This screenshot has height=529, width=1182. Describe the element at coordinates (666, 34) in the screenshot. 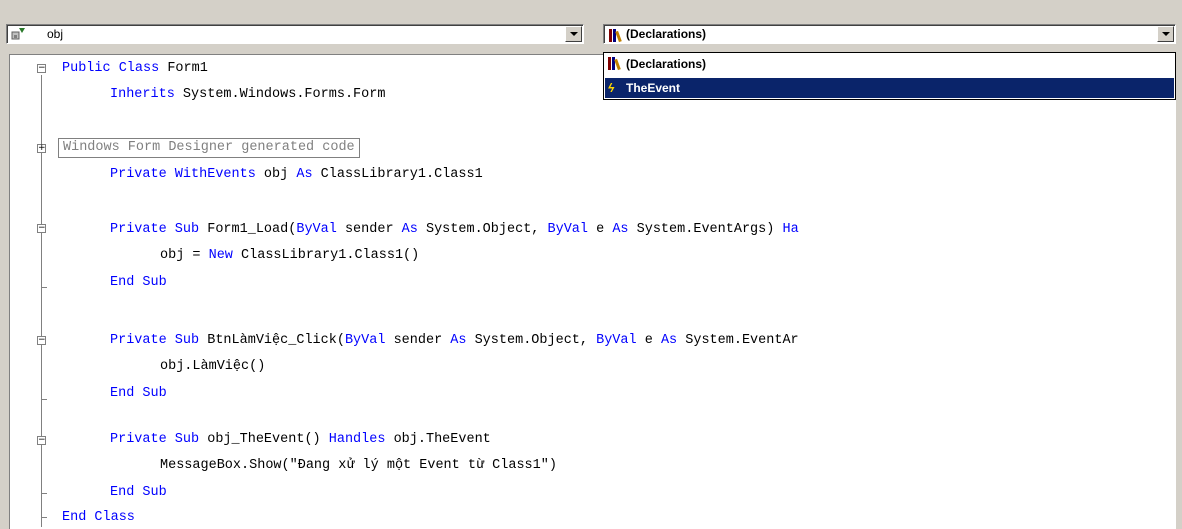

I see `member-combo-value: (Declarations)` at that location.